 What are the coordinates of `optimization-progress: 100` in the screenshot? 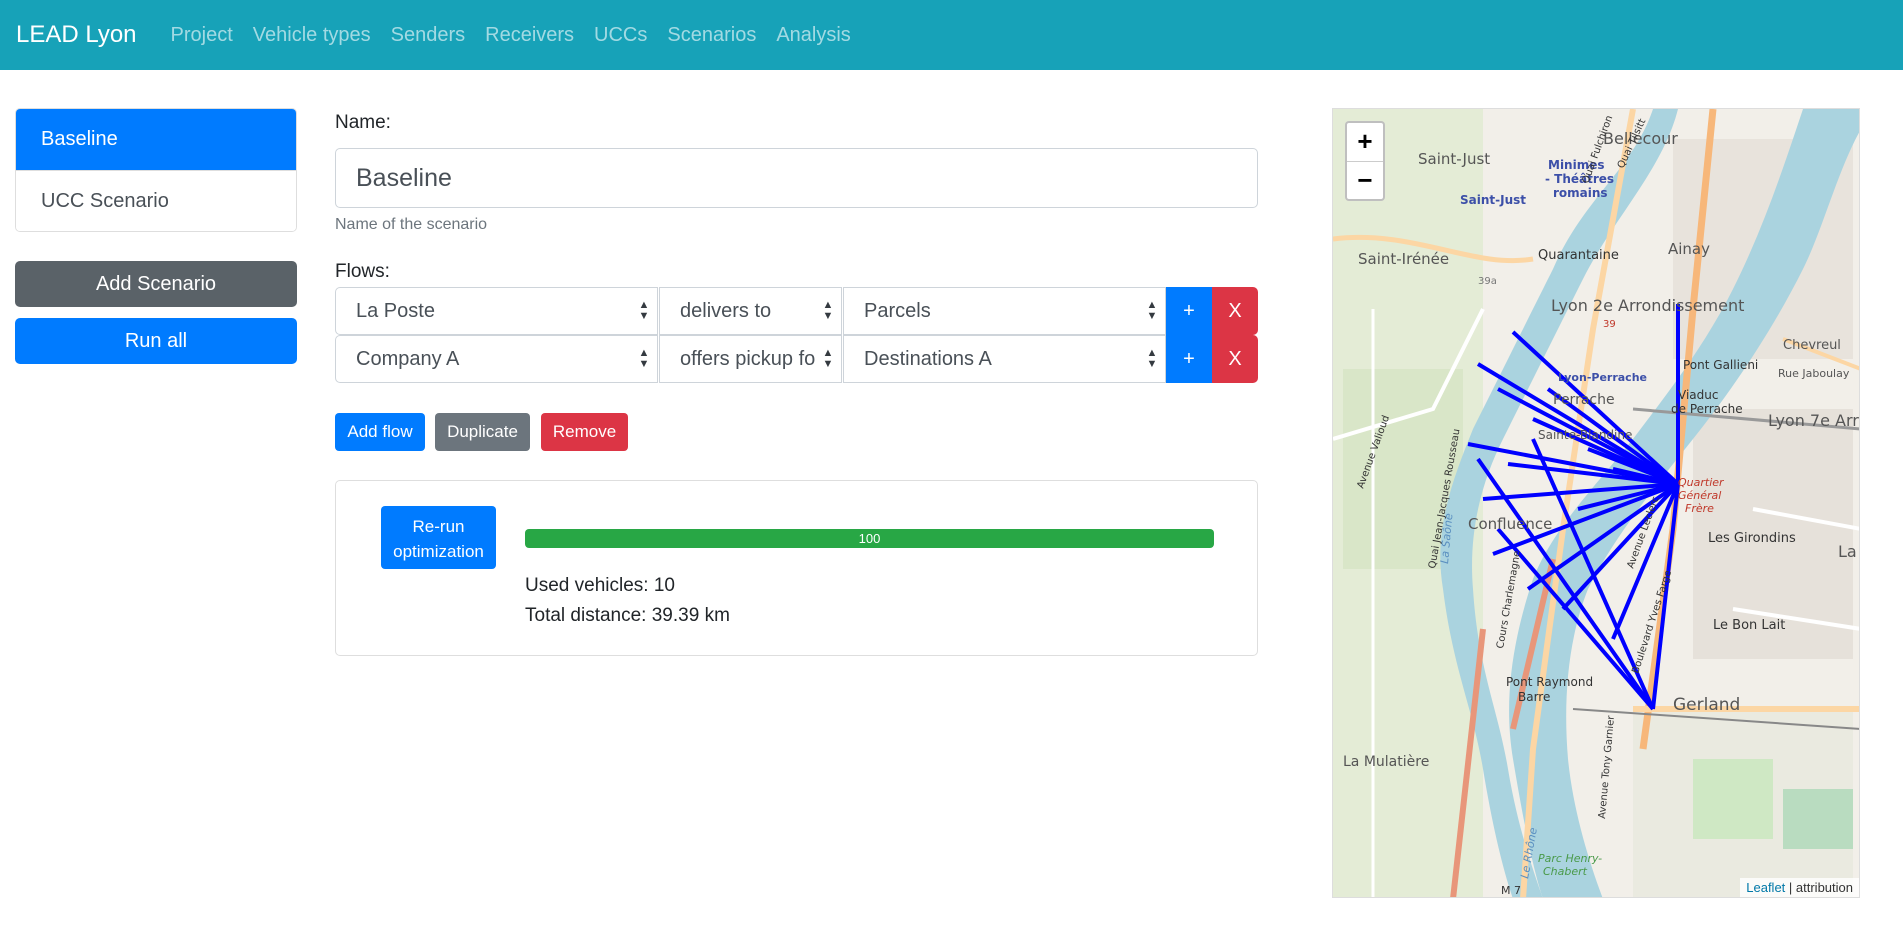 It's located at (869, 538).